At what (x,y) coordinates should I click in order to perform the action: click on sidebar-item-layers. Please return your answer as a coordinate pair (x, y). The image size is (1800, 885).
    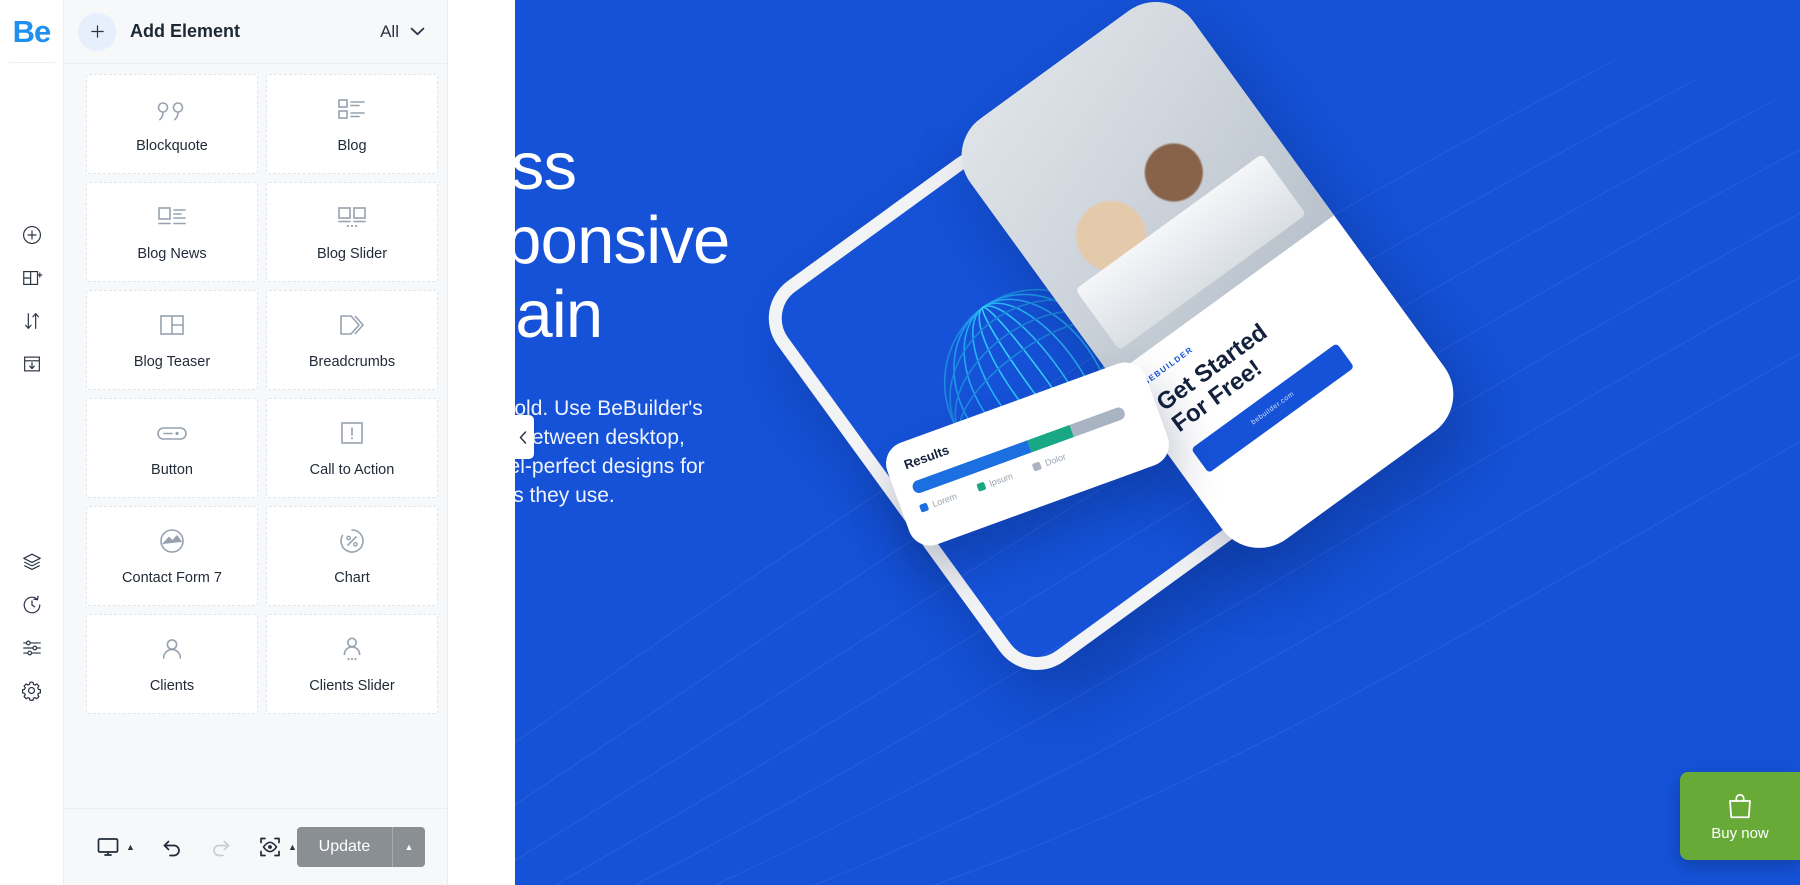
    Looking at the image, I should click on (32, 561).